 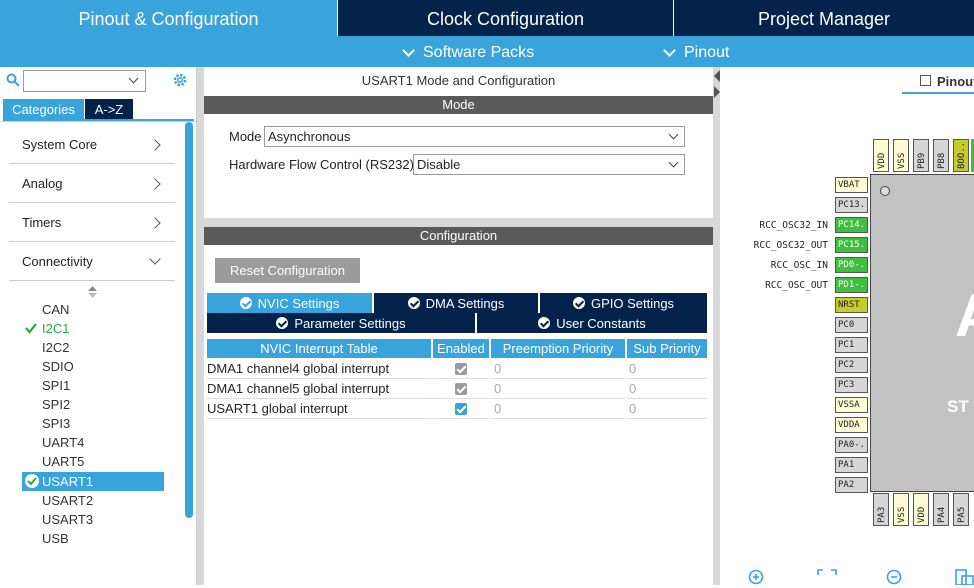 What do you see at coordinates (592, 323) in the screenshot?
I see `tab-user-constants: User Constants` at bounding box center [592, 323].